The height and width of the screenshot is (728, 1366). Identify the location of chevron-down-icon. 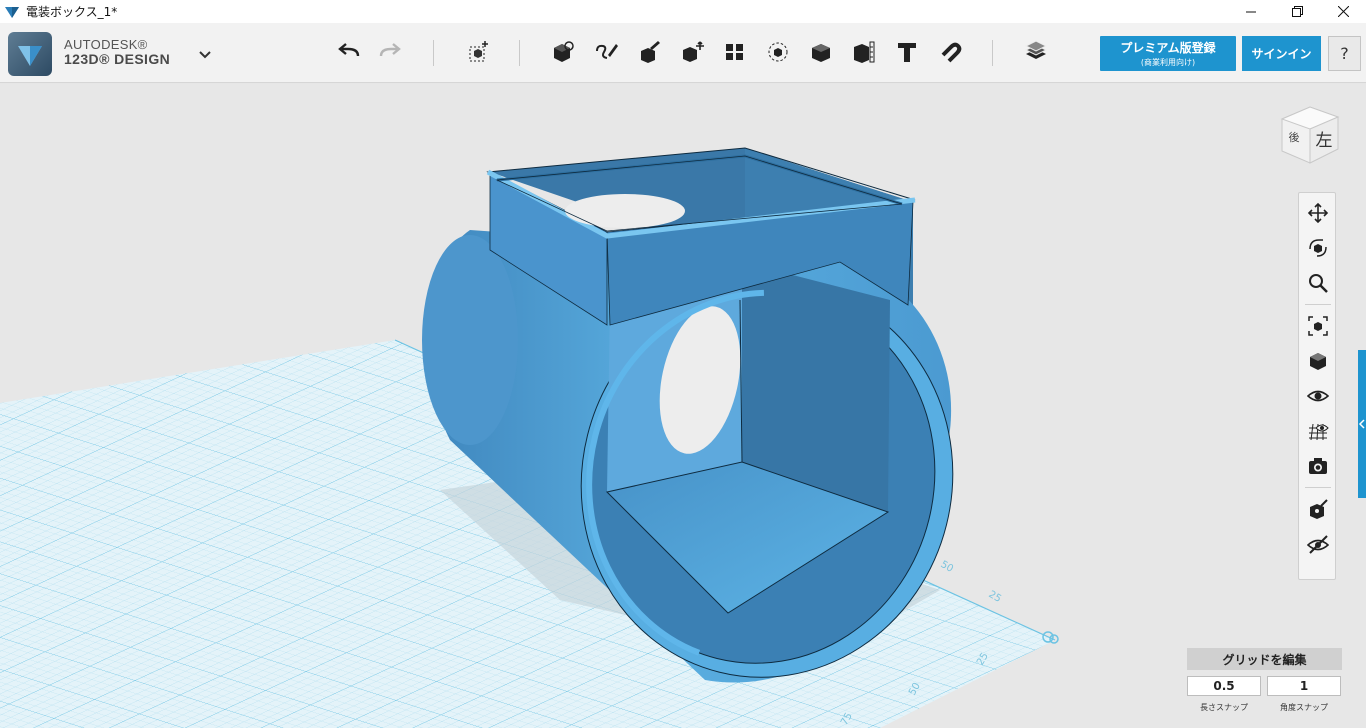
(205, 54).